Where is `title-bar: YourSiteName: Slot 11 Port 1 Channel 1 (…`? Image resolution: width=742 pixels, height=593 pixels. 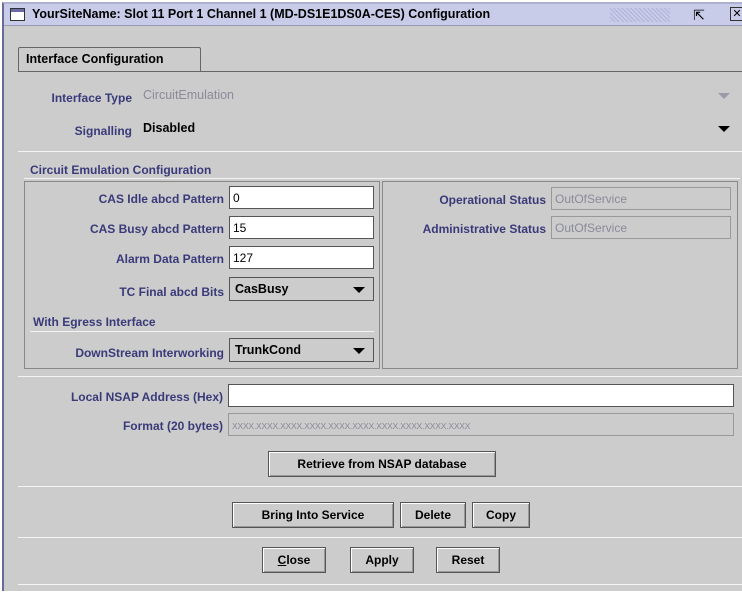
title-bar: YourSiteName: Slot 11 Port 1 Channel 1 (… is located at coordinates (373, 15).